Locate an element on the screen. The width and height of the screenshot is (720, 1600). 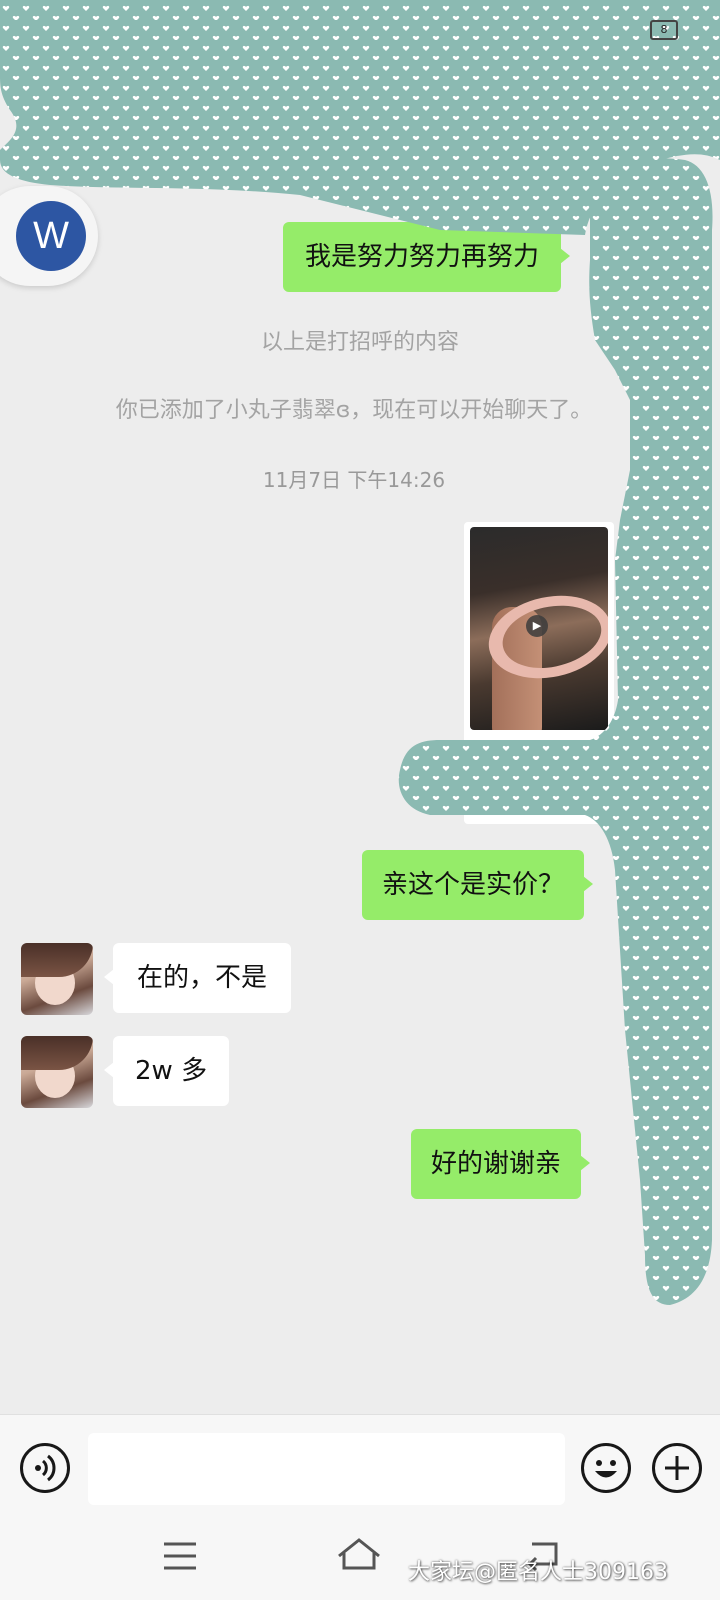
watermark: 大家坛@匿名人士309163 is located at coordinates (538, 1572).